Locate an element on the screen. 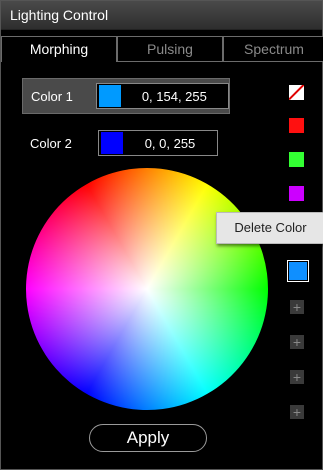  color-2-row: Color 2 0, 0, 255 is located at coordinates (125, 143).